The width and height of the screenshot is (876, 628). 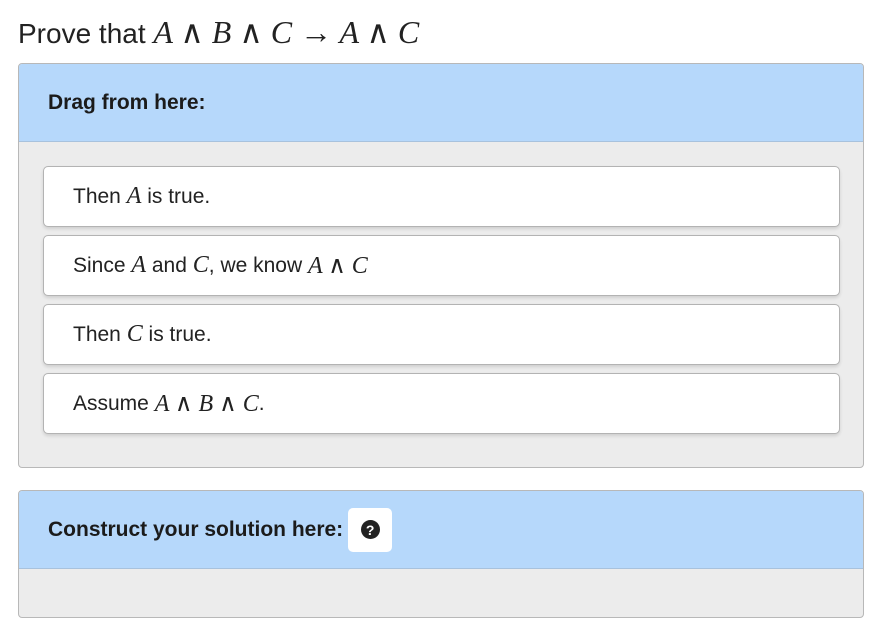 I want to click on question-circle-icon: ?, so click(x=370, y=529).